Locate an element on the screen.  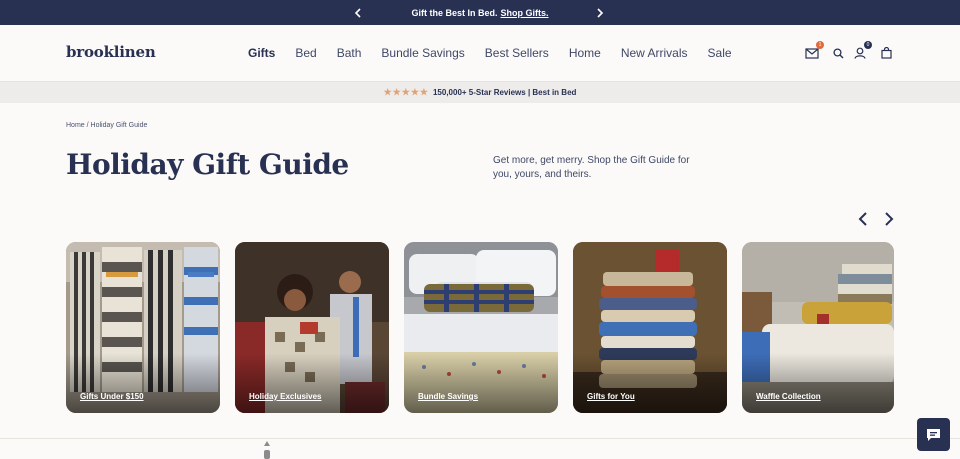
nav-item-bundle-savings: Bundle Savings is located at coordinates (422, 53).